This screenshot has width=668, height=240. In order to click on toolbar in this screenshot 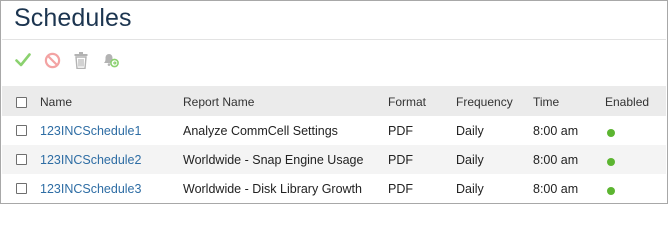, I will do `click(70, 60)`.